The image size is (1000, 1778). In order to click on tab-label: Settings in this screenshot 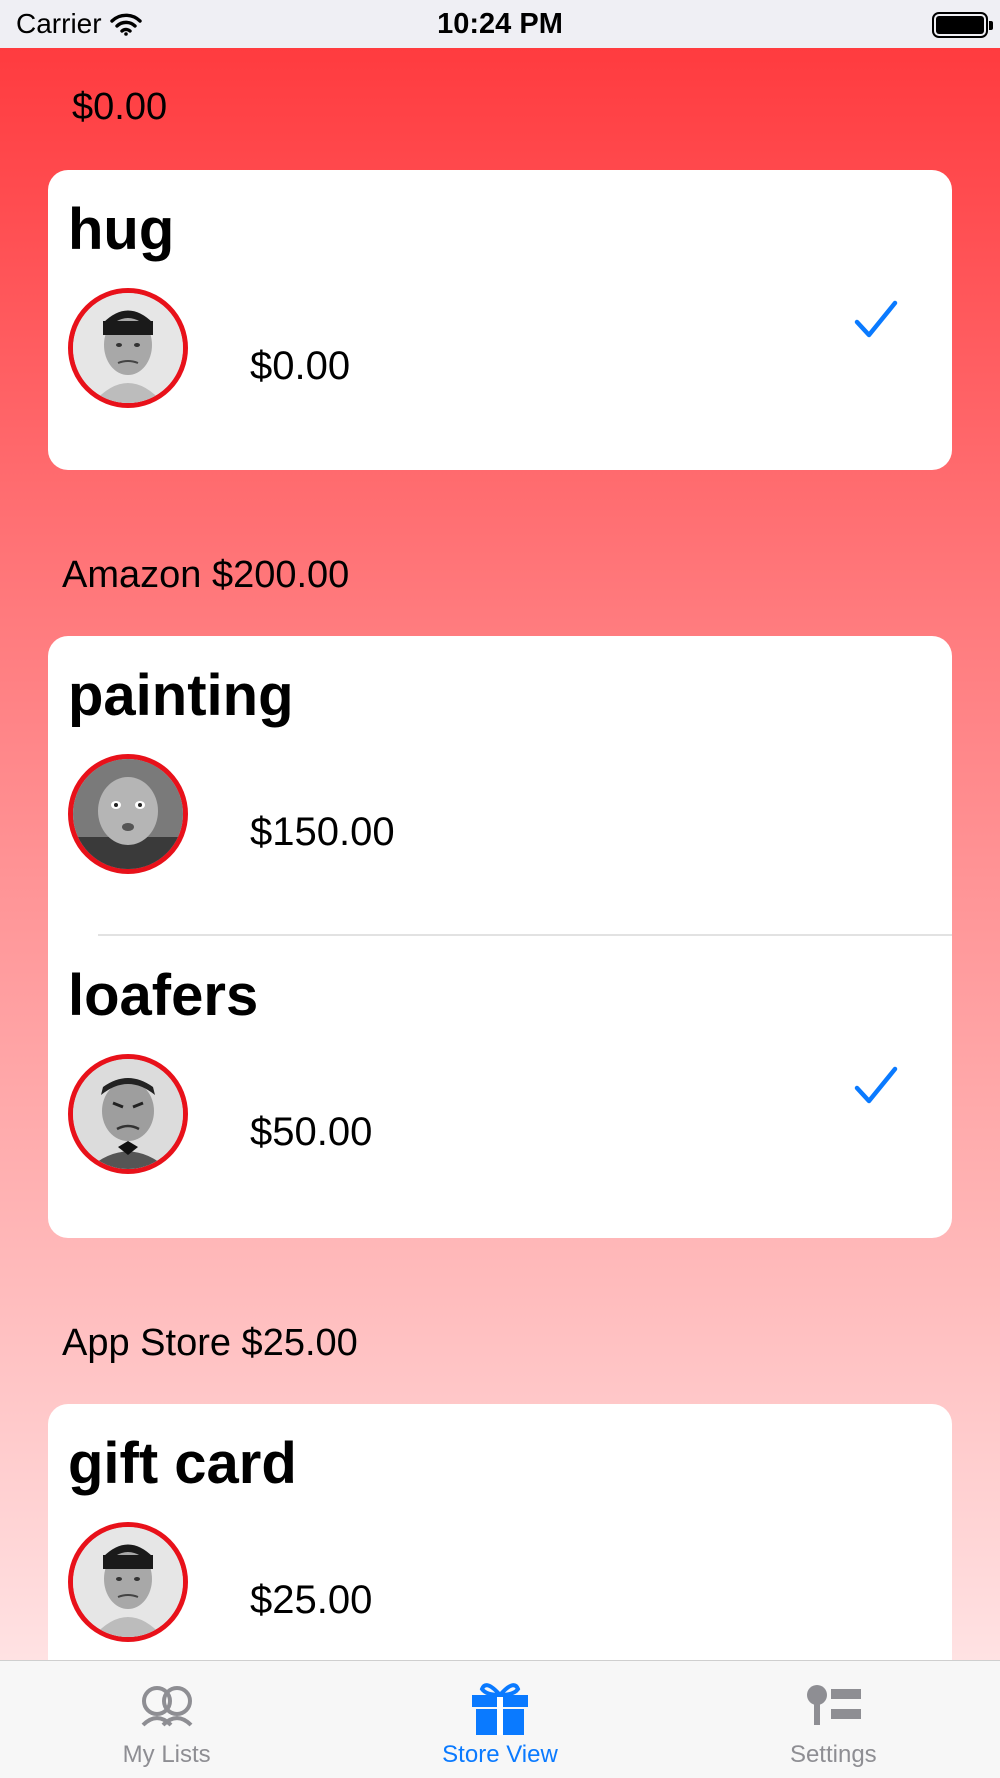, I will do `click(833, 1754)`.